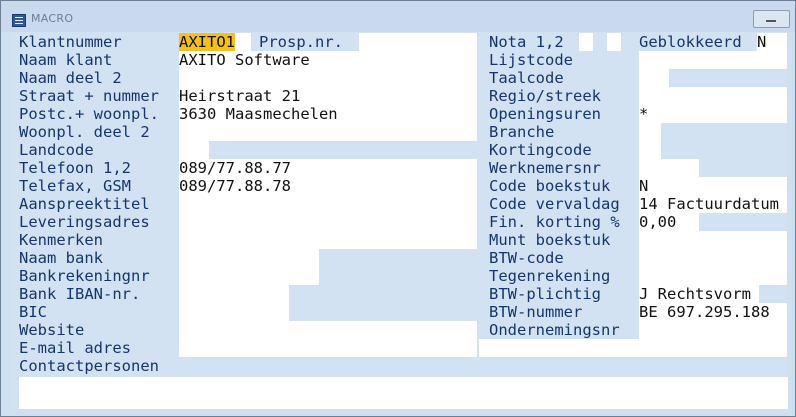 This screenshot has width=796, height=417. I want to click on label-bic: BIC, so click(33, 312).